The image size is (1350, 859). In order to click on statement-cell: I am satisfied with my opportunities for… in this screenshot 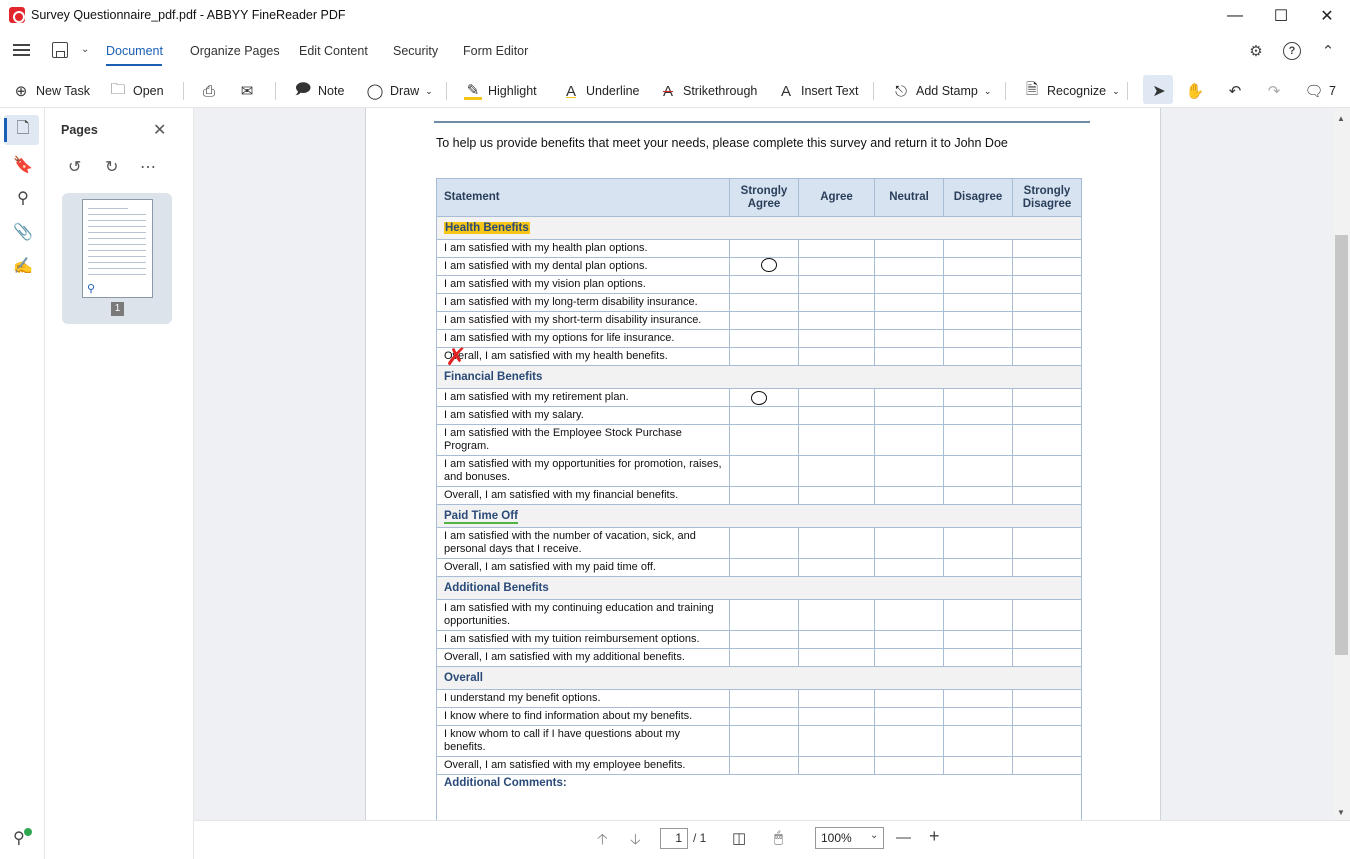, I will do `click(583, 471)`.